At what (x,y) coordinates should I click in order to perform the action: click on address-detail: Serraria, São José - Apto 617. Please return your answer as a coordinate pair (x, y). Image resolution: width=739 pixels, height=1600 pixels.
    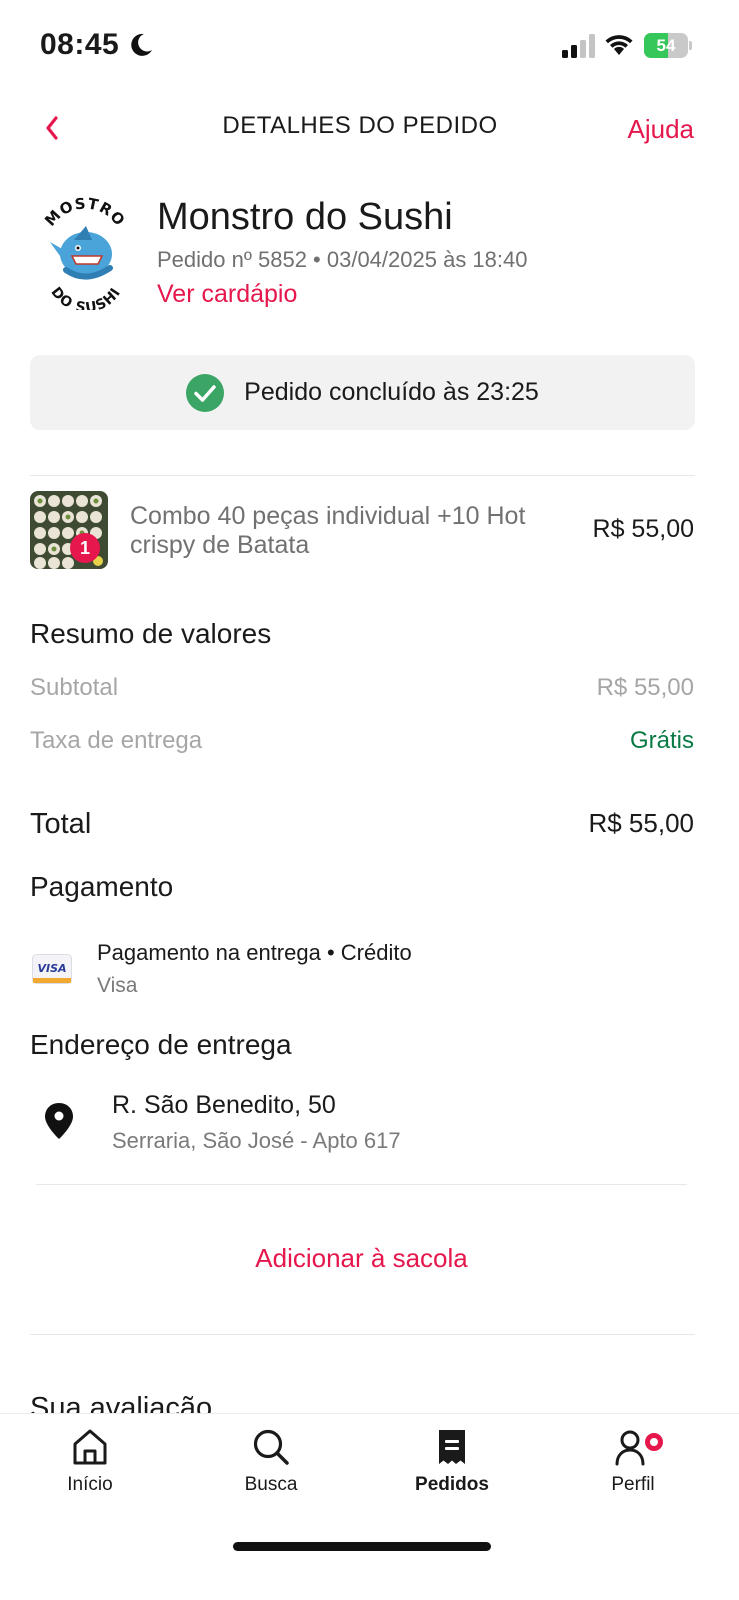
    Looking at the image, I should click on (256, 1140).